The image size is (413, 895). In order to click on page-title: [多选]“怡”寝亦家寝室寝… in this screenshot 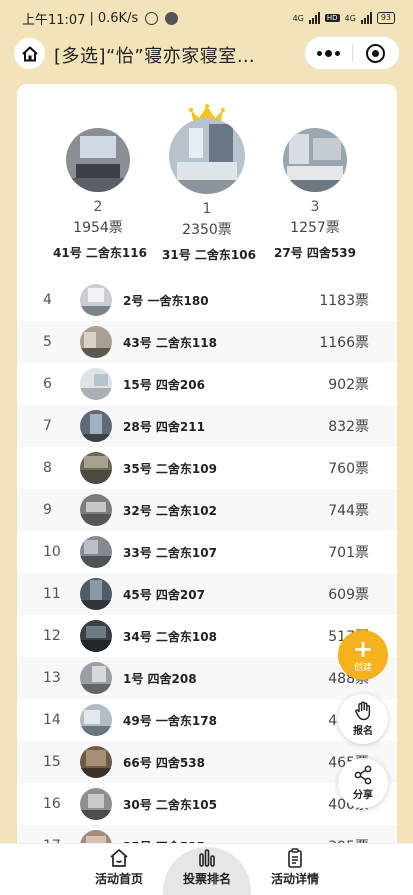, I will do `click(161, 56)`.